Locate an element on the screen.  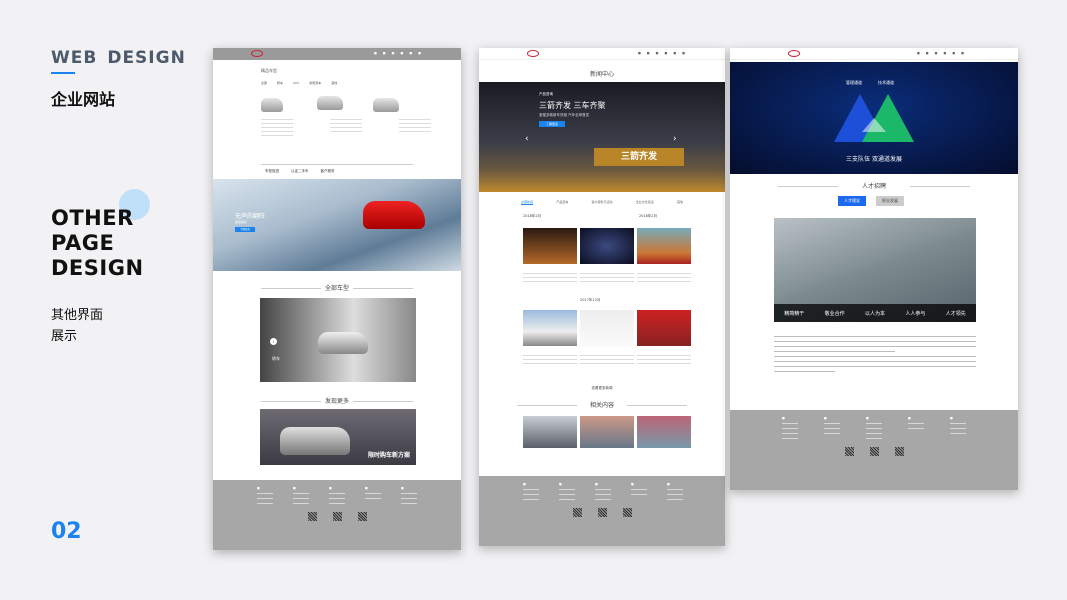
slide-button: 了解更多 is located at coordinates (552, 124).